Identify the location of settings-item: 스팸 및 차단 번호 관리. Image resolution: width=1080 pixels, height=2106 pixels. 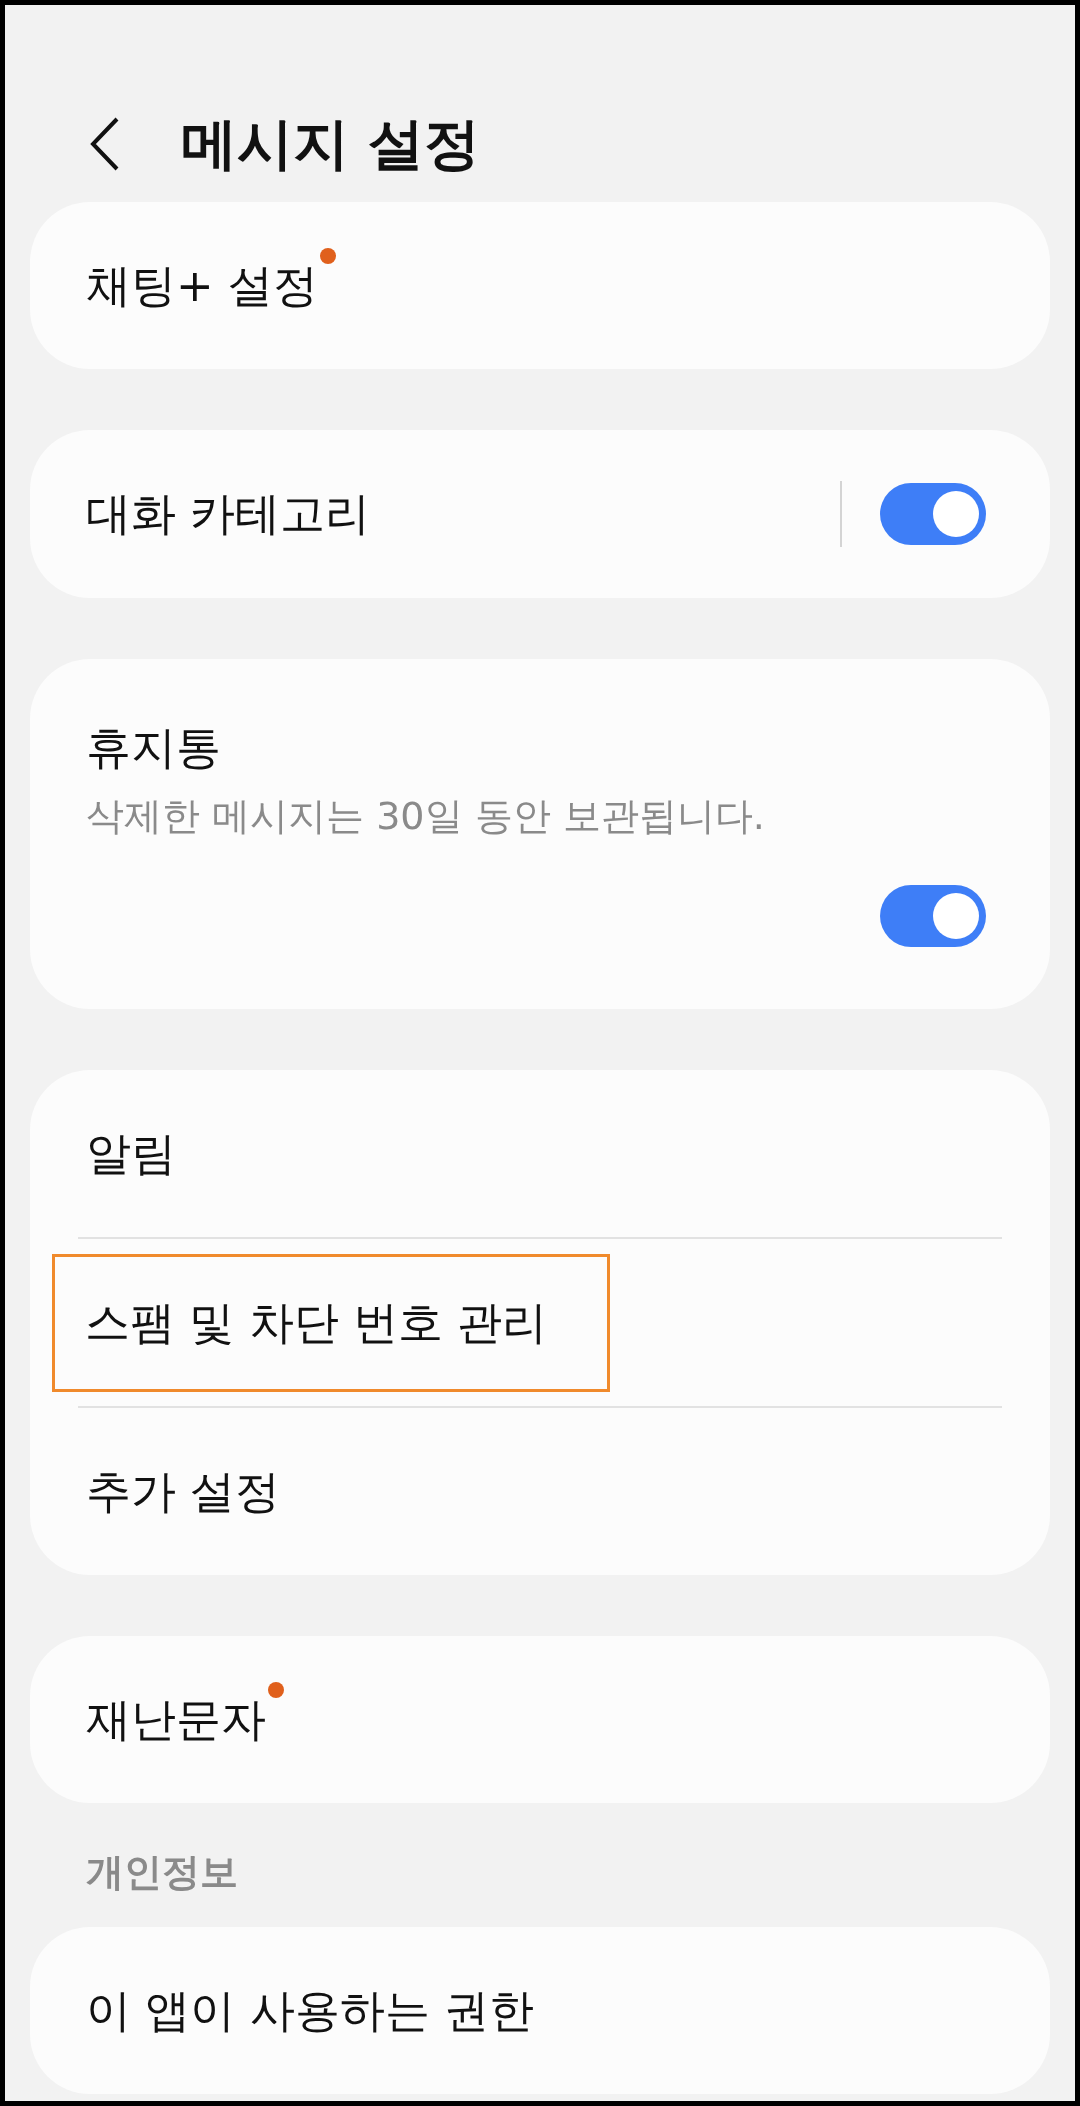
(540, 1322).